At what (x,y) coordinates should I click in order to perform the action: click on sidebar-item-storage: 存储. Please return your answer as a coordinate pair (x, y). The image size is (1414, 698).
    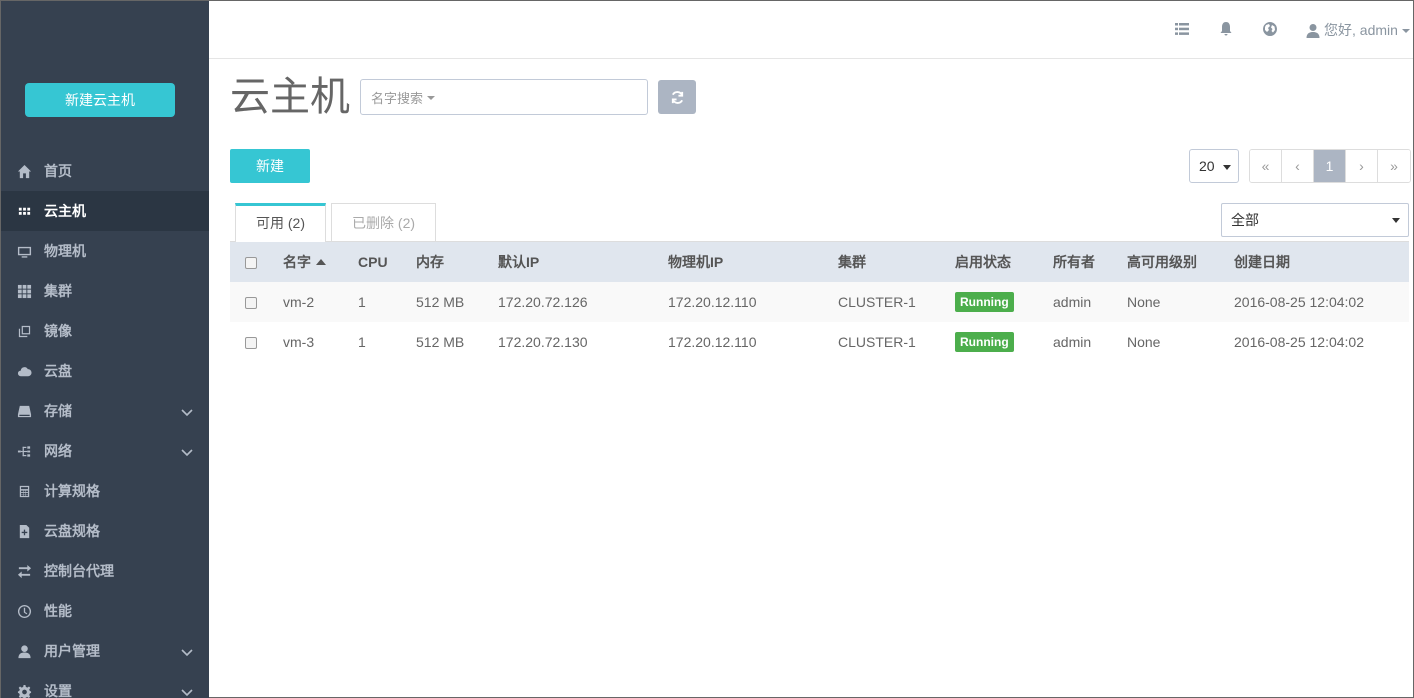
    Looking at the image, I should click on (105, 411).